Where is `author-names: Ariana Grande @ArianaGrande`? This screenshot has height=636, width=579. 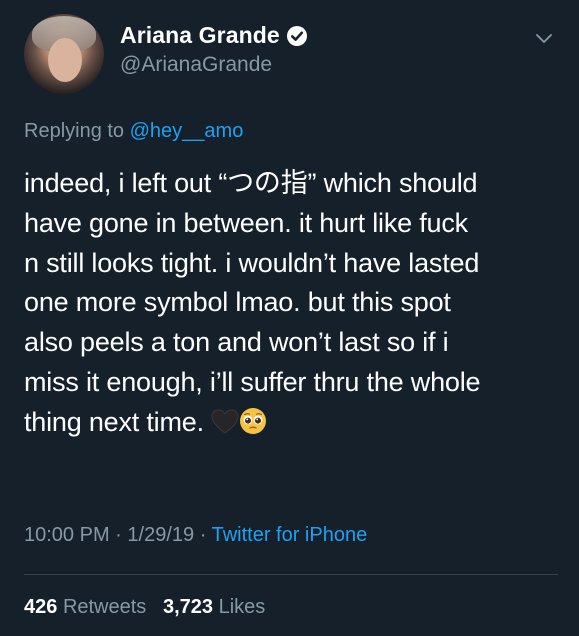 author-names: Ariana Grande @ArianaGrande is located at coordinates (214, 49).